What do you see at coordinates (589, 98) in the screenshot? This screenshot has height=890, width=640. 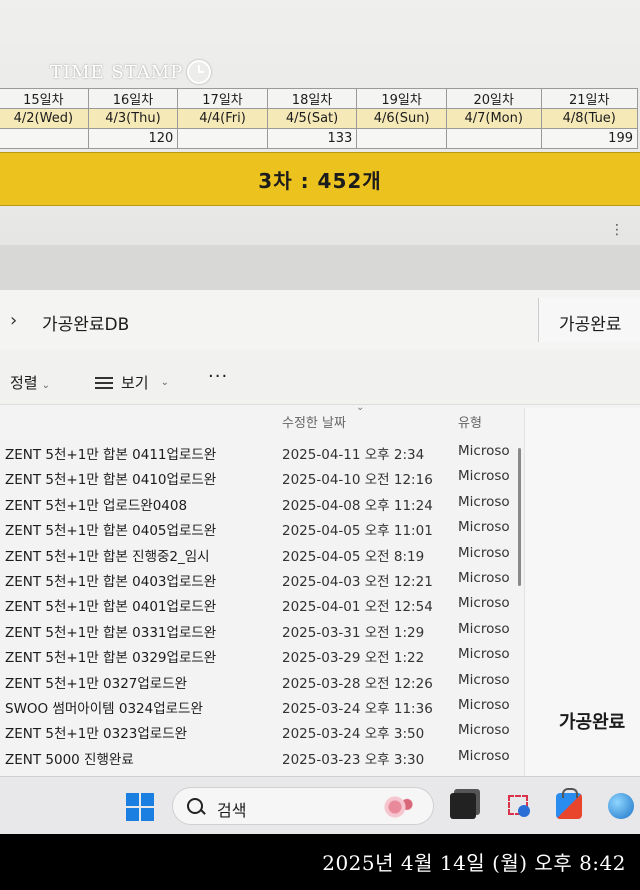 I see `day-cell: 21일차` at bounding box center [589, 98].